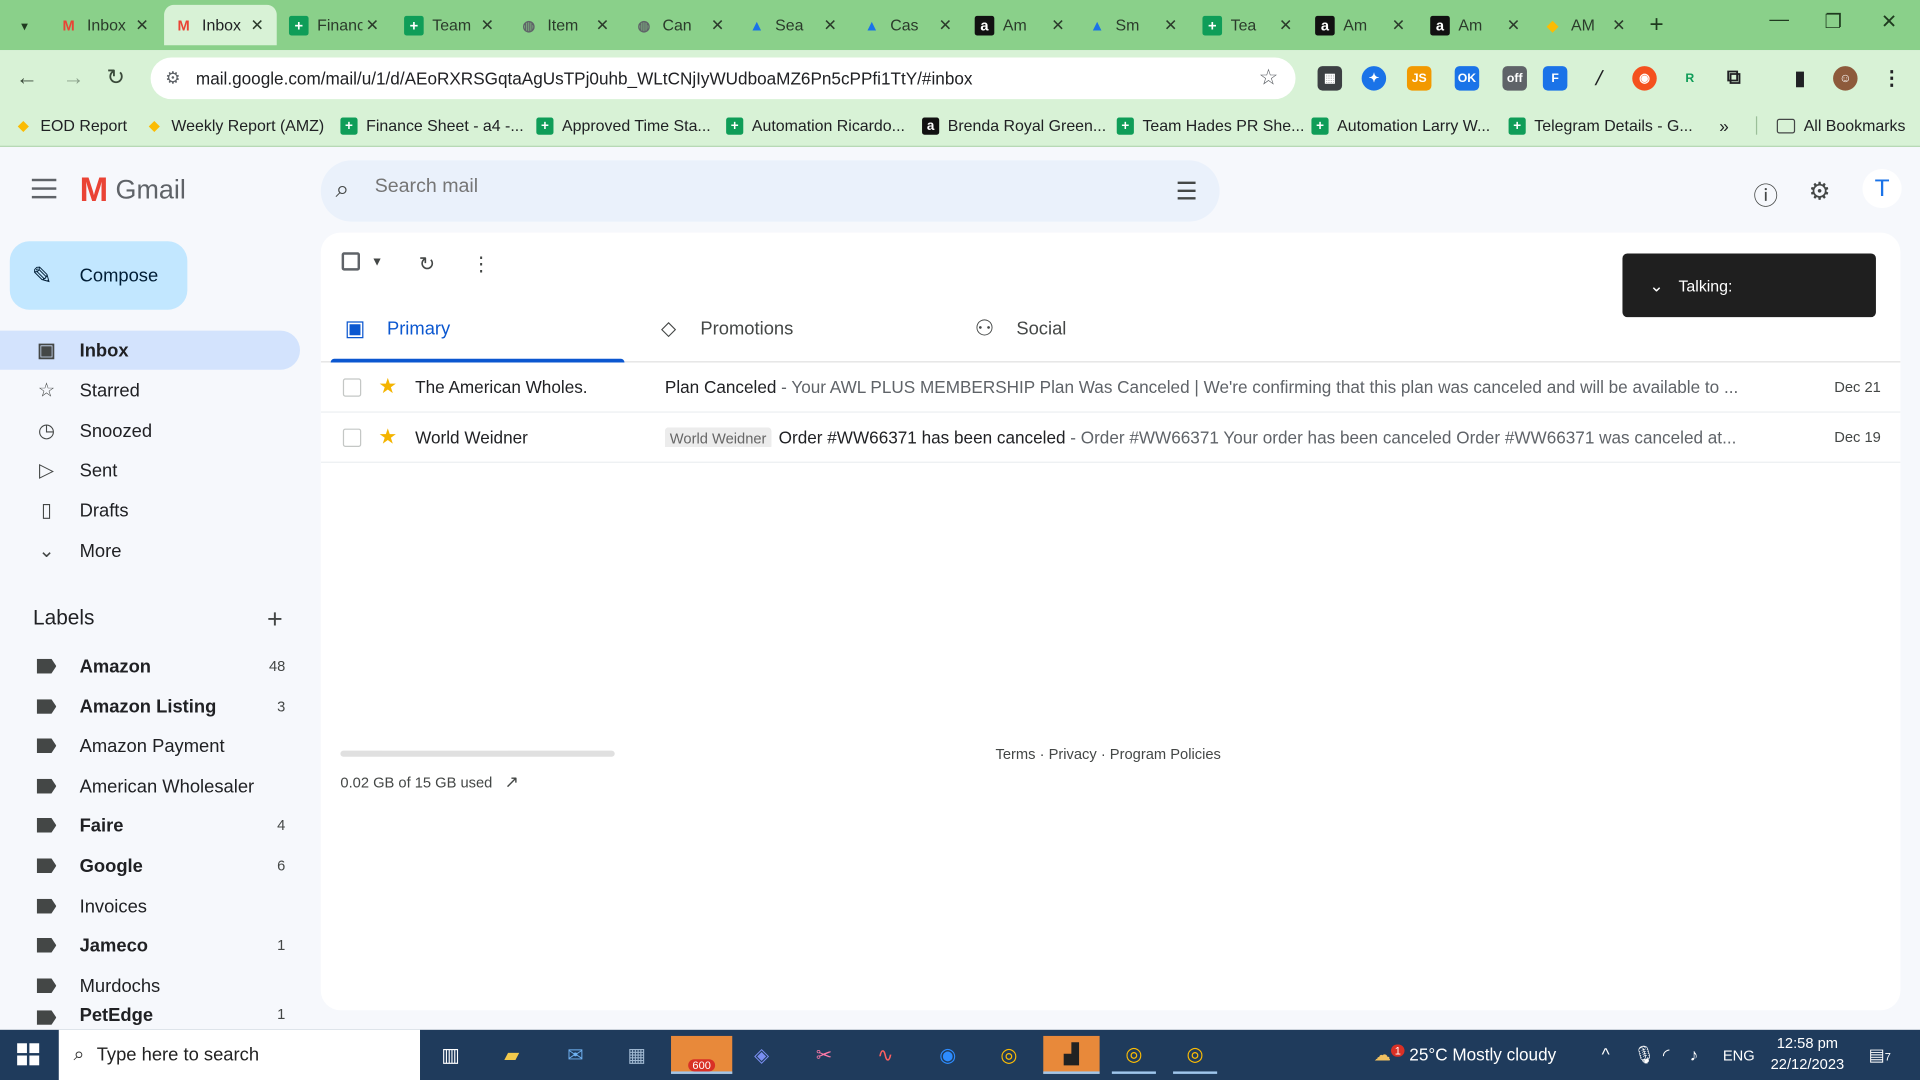  What do you see at coordinates (1666, 1054) in the screenshot?
I see `wifi-icon: ◜` at bounding box center [1666, 1054].